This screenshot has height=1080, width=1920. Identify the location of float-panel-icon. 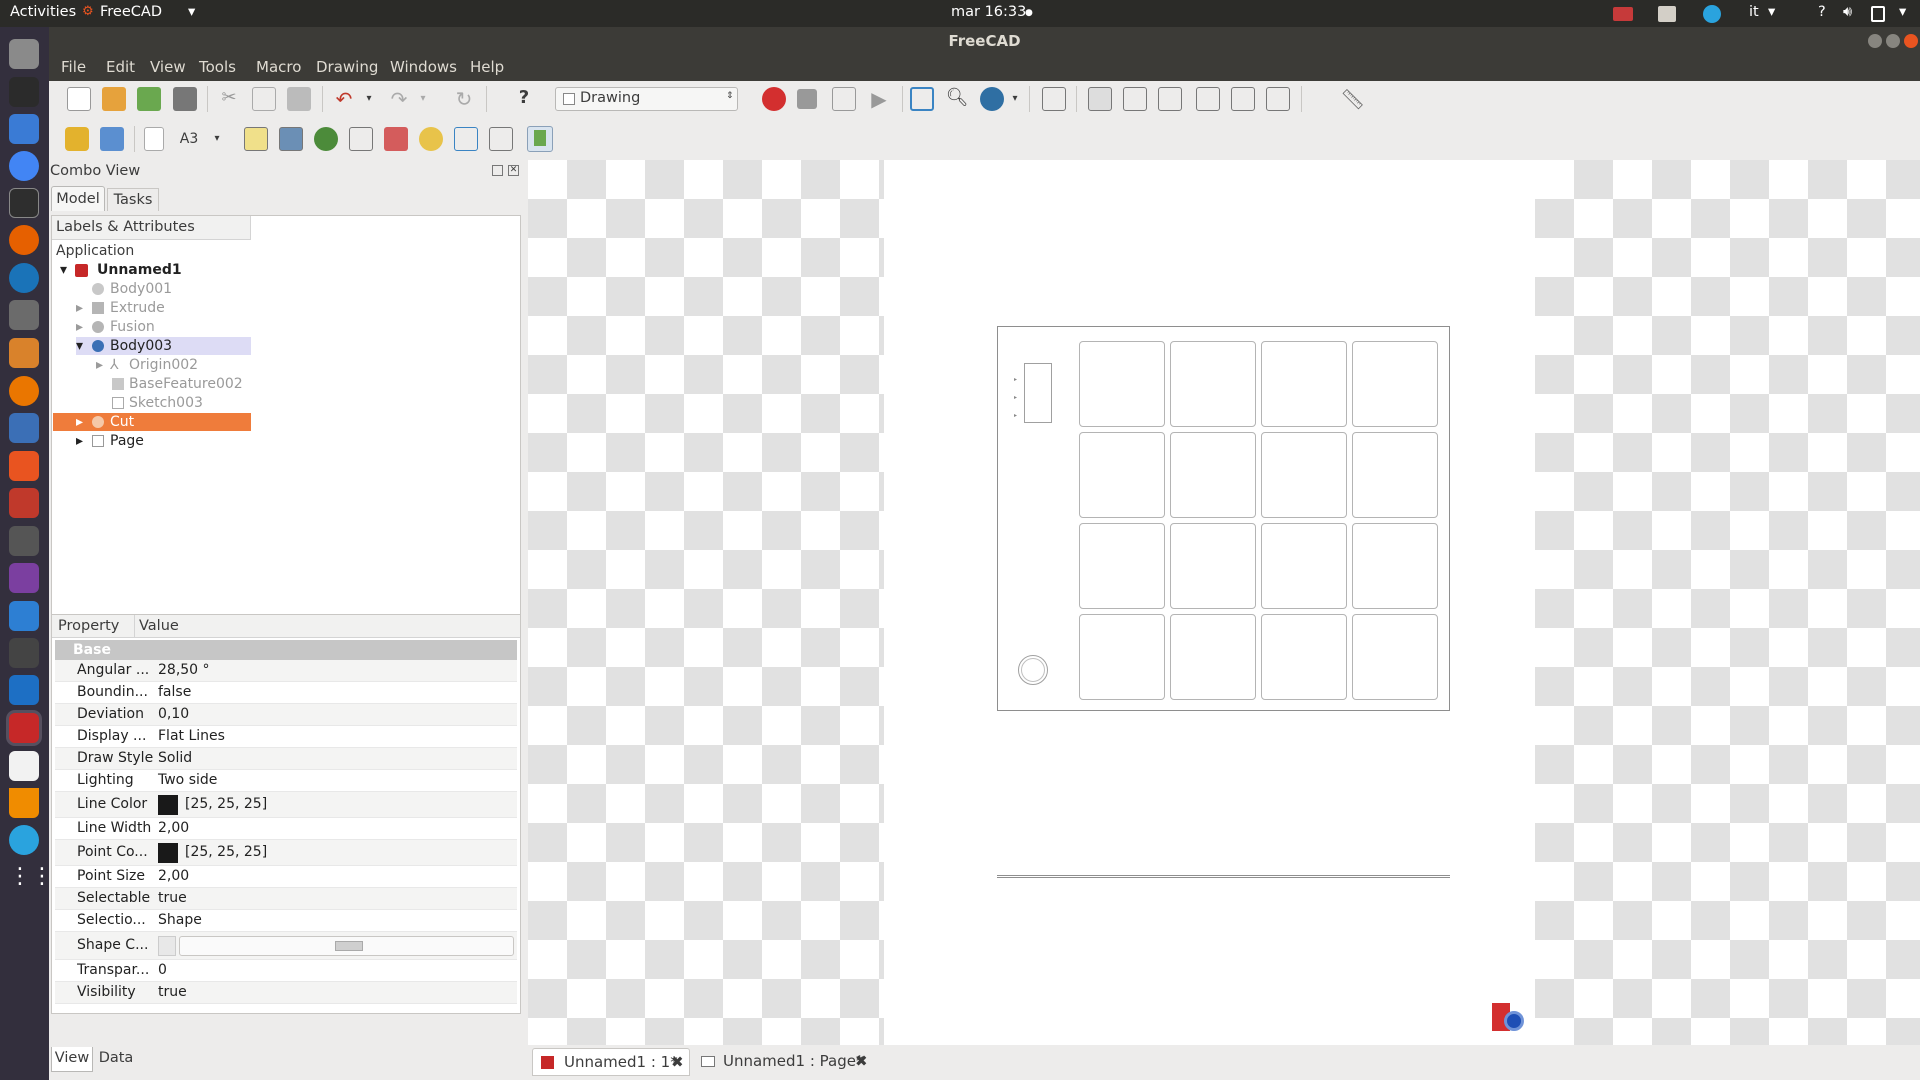
(497, 170).